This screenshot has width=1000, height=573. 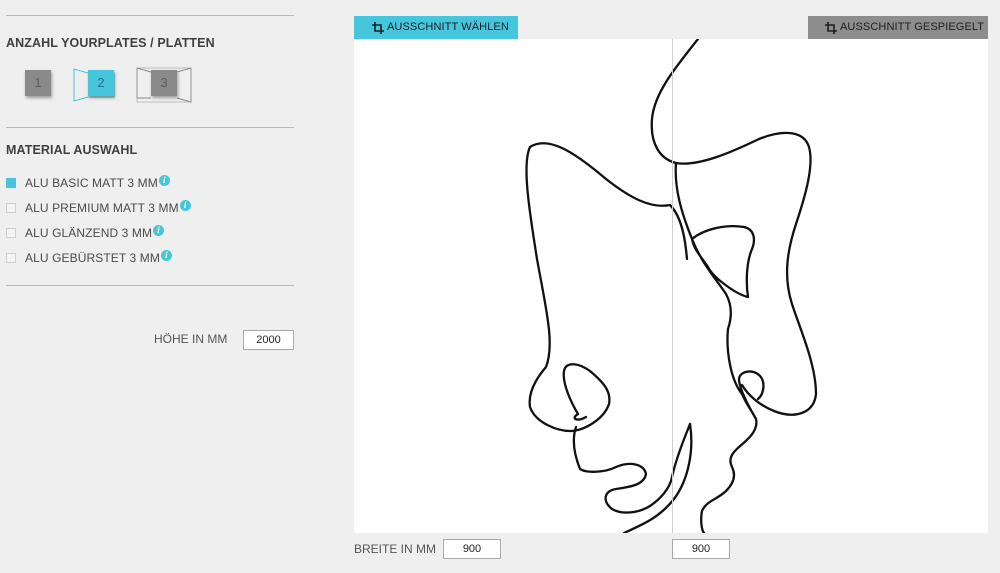 I want to click on select-crop-label: AUSSCHNITT WÄHLEN, so click(x=448, y=27).